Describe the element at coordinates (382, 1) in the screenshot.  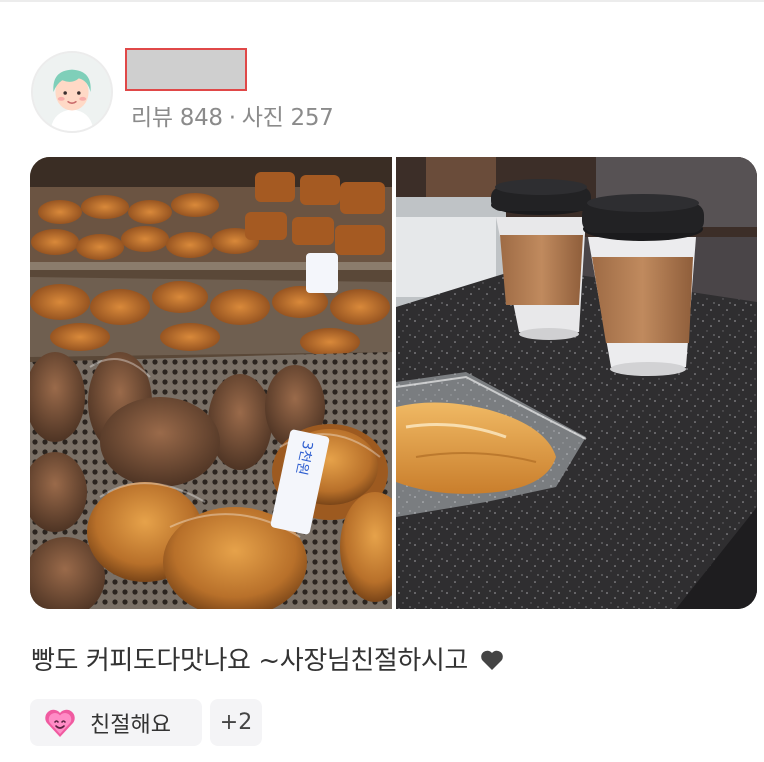
I see `top-divider` at that location.